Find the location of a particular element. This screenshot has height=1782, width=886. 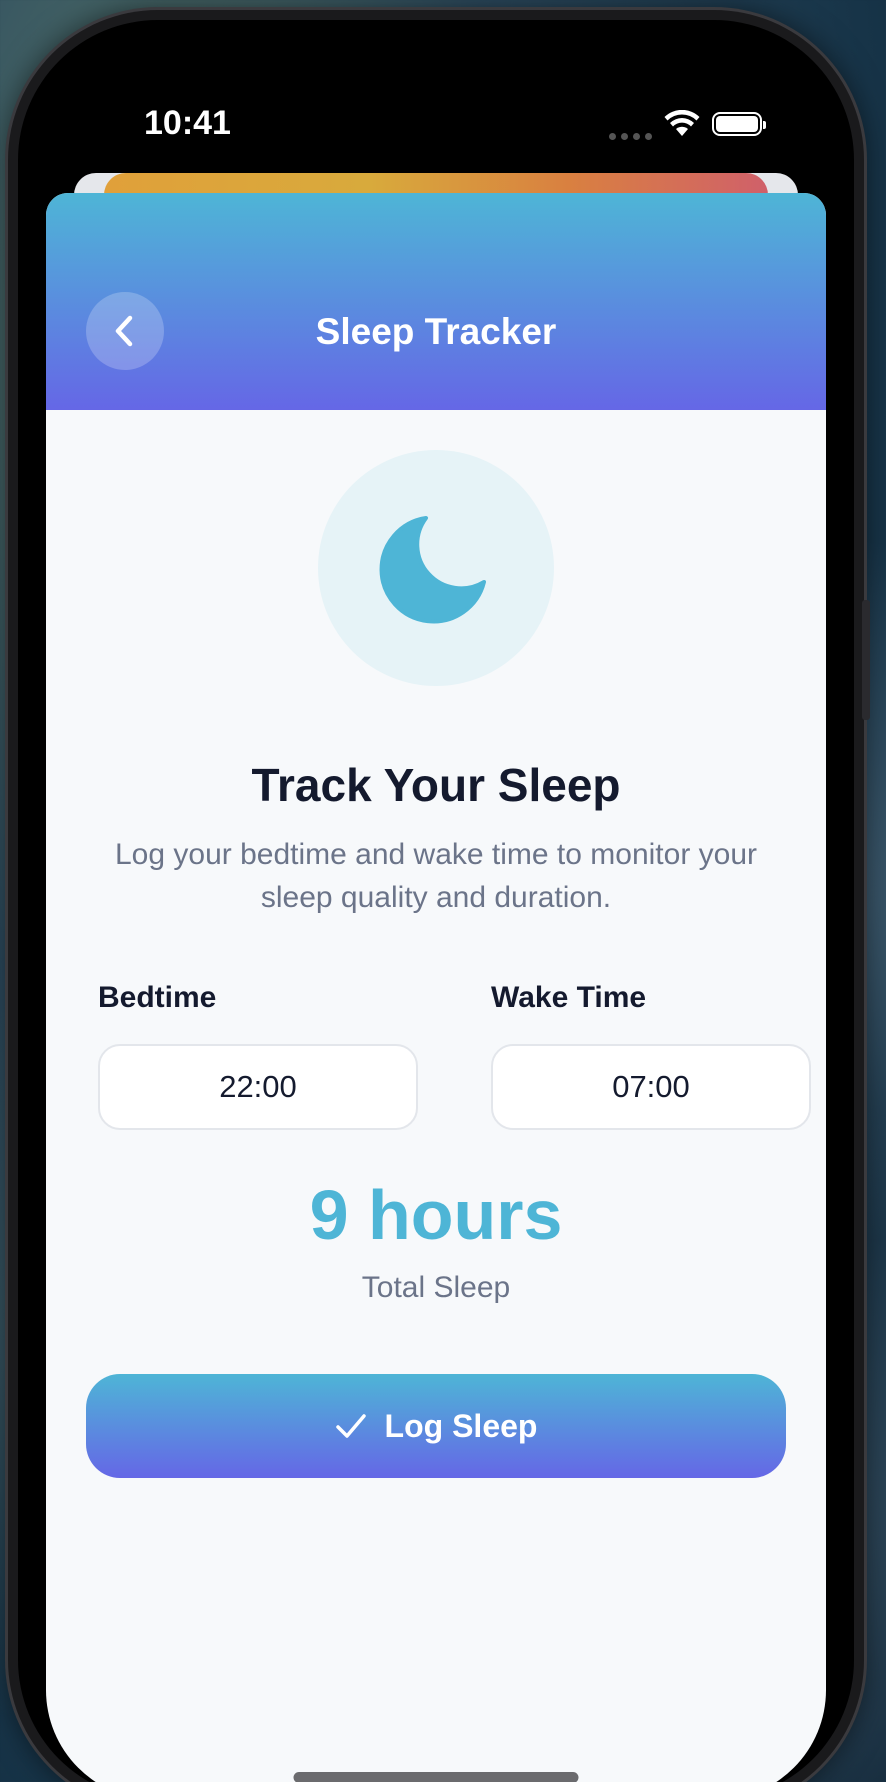

wifi-icon is located at coordinates (682, 123).